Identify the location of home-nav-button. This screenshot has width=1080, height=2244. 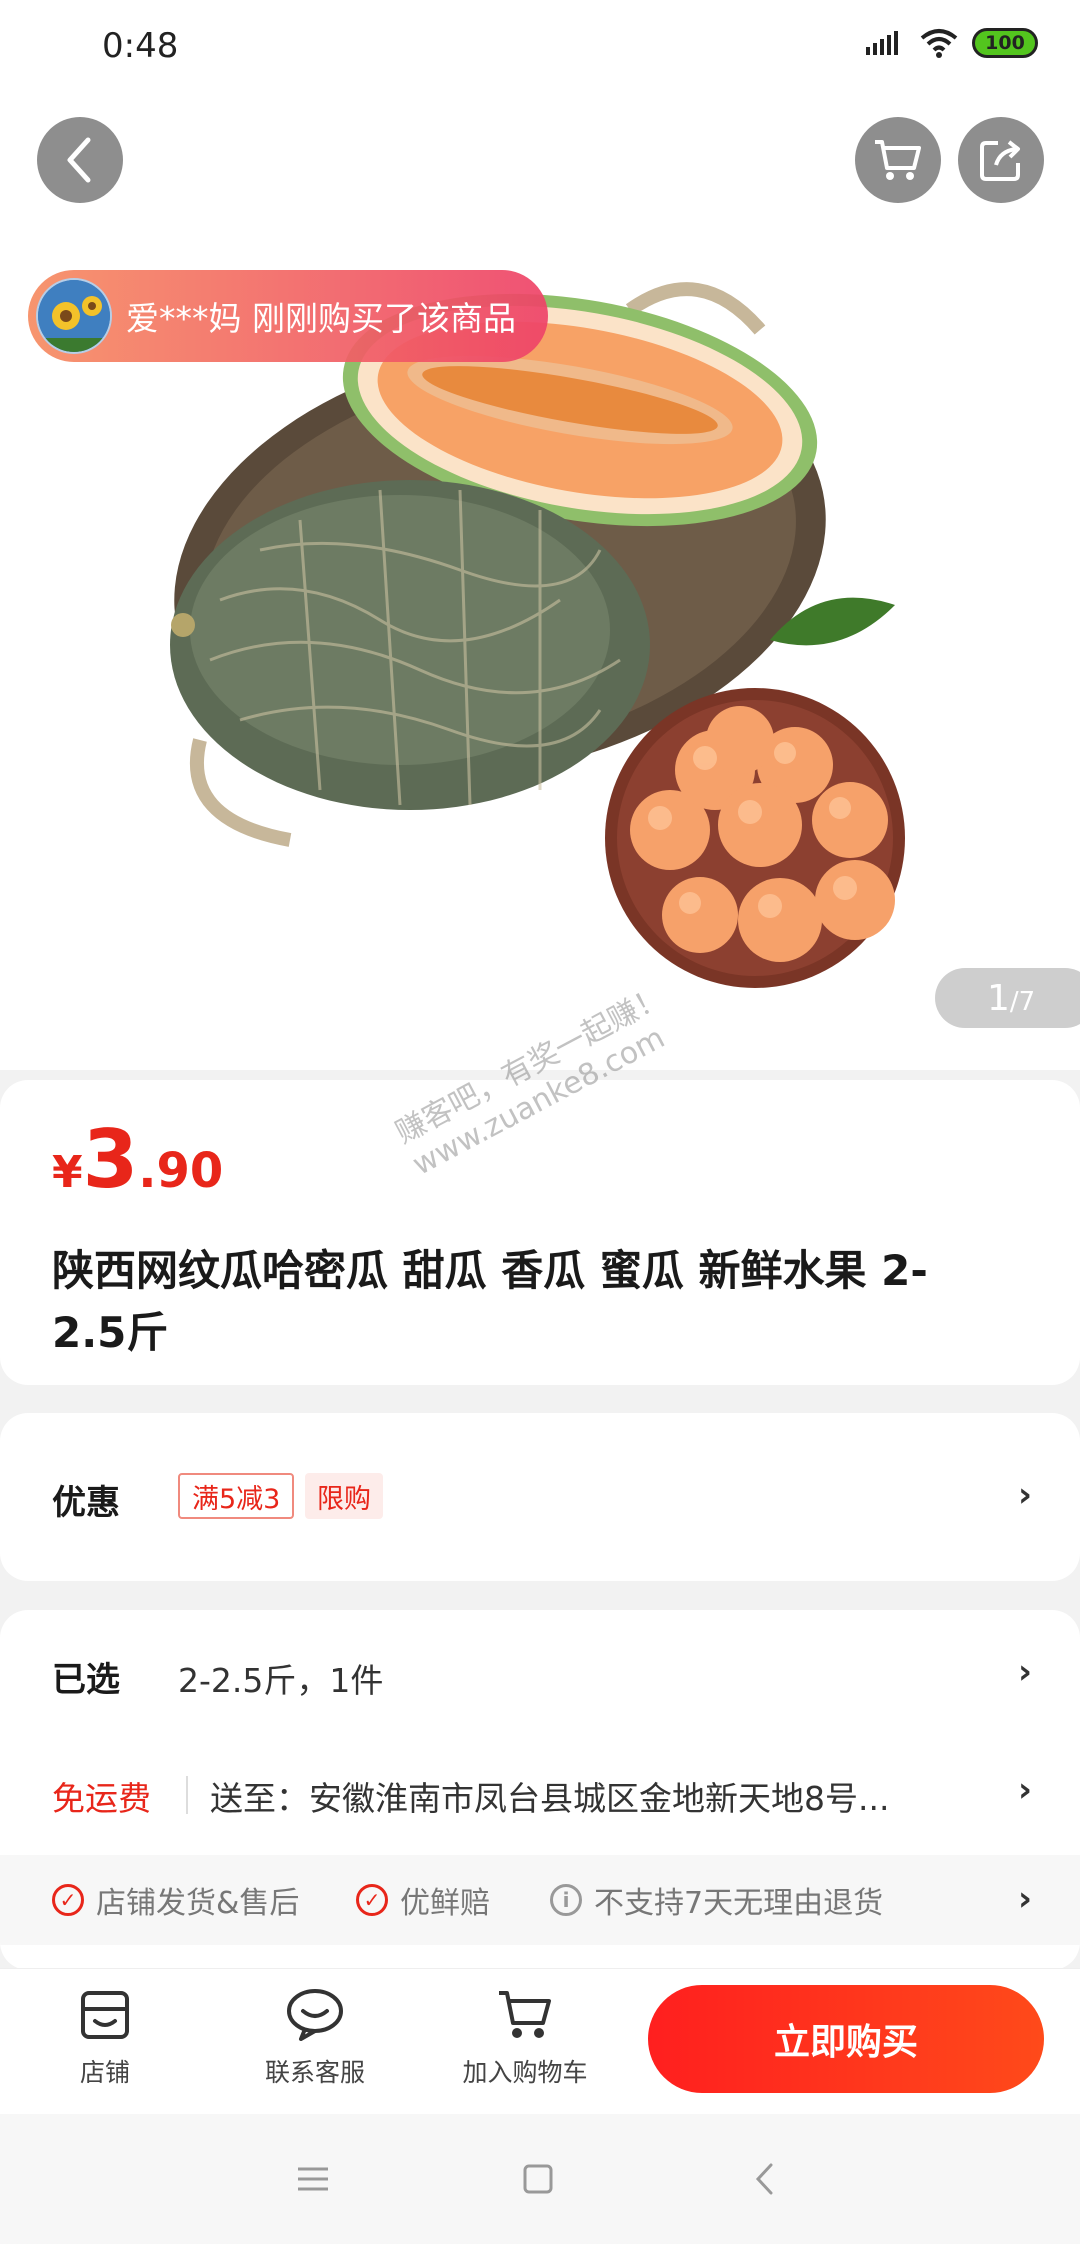
(538, 2179).